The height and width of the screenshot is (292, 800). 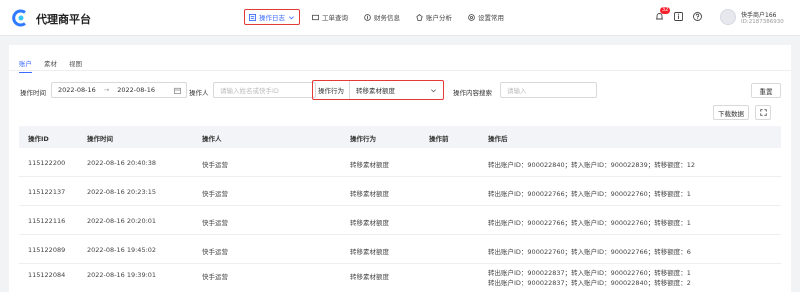 I want to click on cell-time: 2022-08-16 19:39:01, so click(x=122, y=275).